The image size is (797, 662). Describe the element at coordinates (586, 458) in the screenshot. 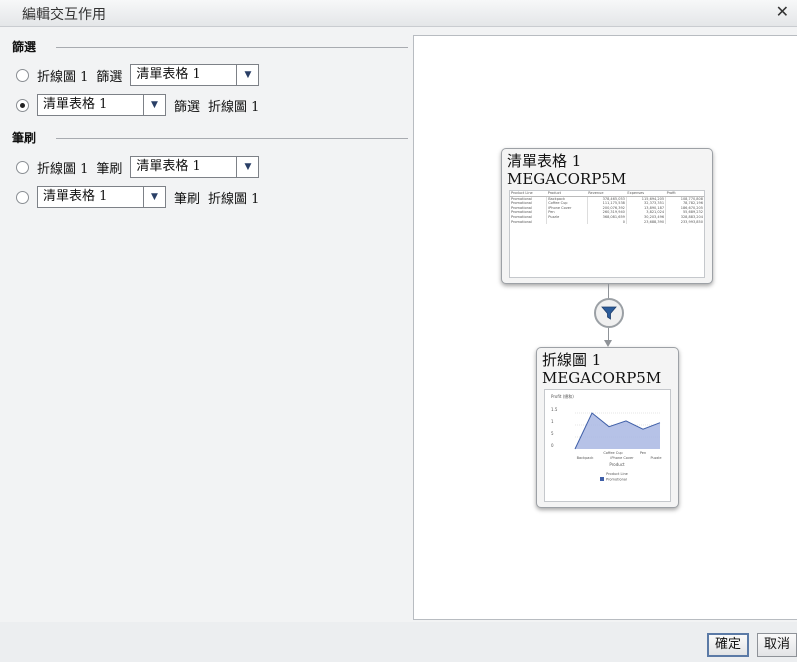

I see `chart-xtick: Backpack` at that location.